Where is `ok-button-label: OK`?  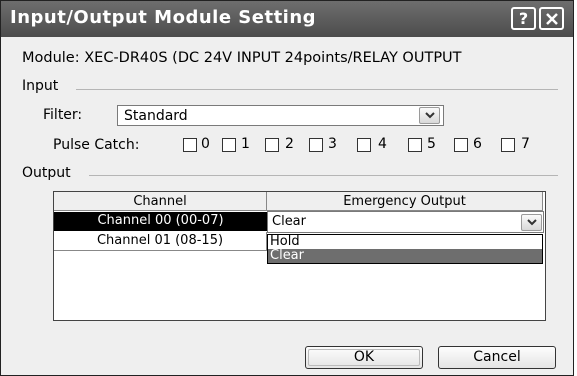
ok-button-label: OK is located at coordinates (364, 357).